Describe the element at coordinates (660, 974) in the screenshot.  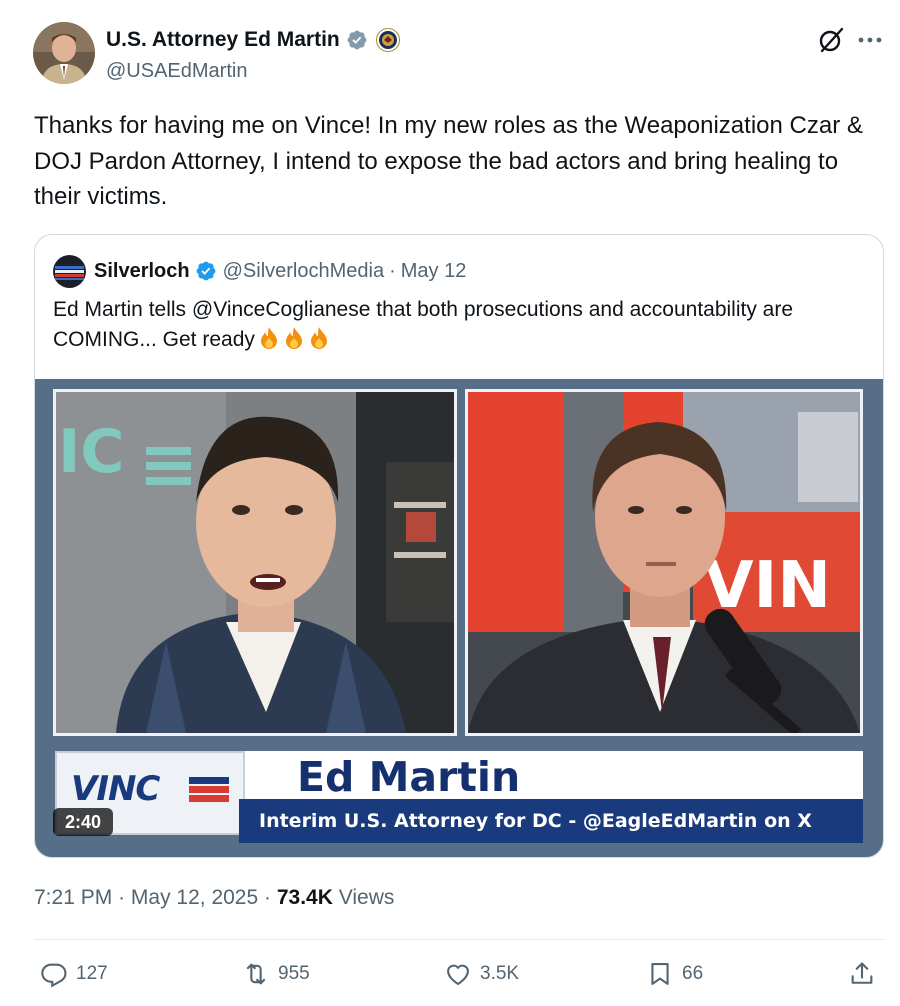
I see `bookmark-icon` at that location.